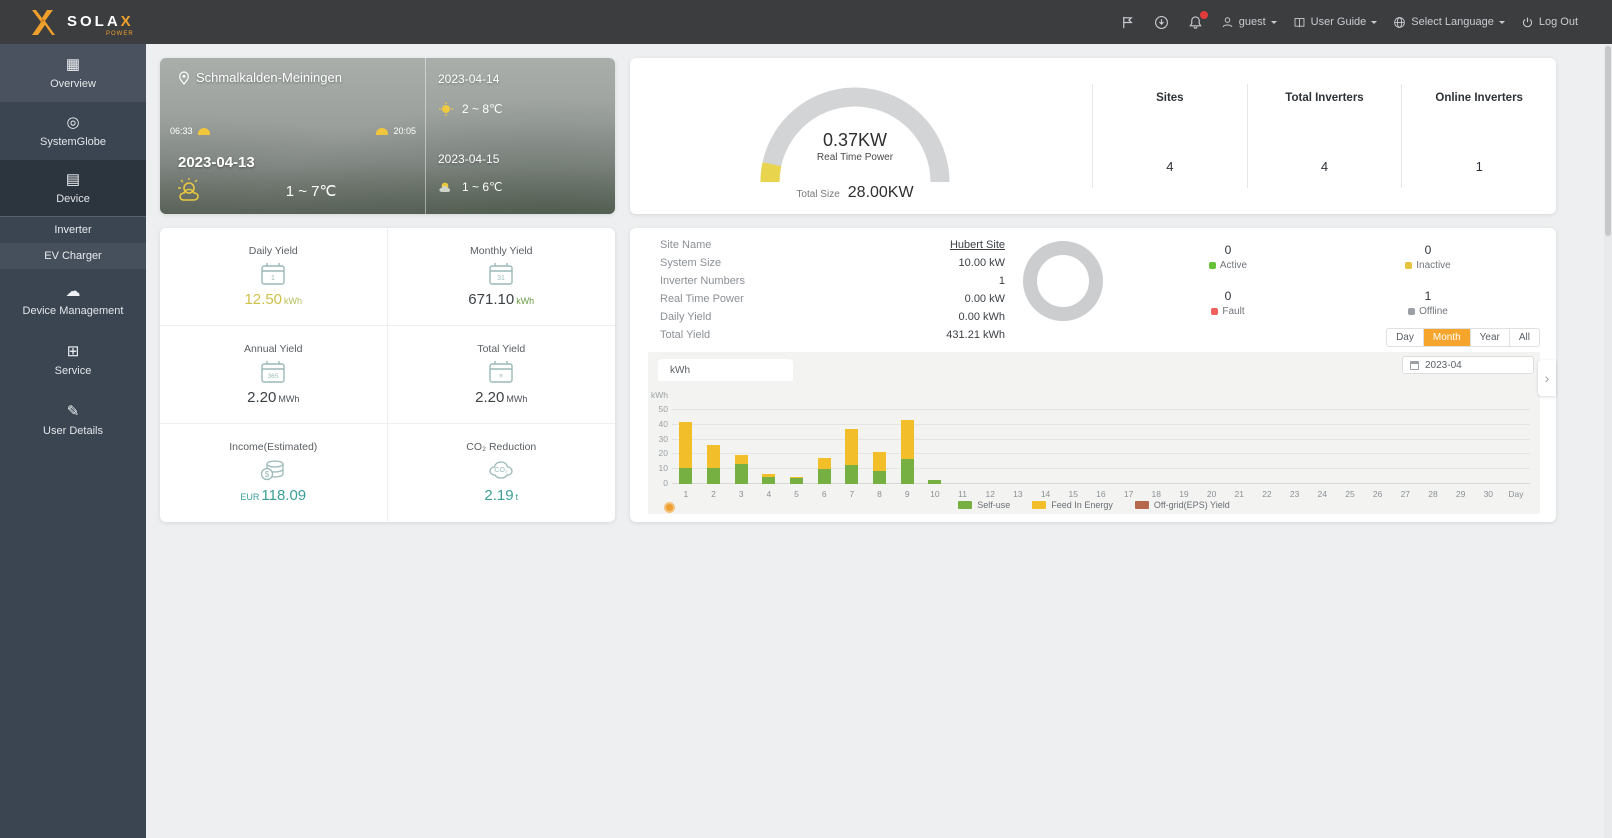 Image resolution: width=1612 pixels, height=838 pixels. What do you see at coordinates (1252, 22) in the screenshot?
I see `user-name: guest` at bounding box center [1252, 22].